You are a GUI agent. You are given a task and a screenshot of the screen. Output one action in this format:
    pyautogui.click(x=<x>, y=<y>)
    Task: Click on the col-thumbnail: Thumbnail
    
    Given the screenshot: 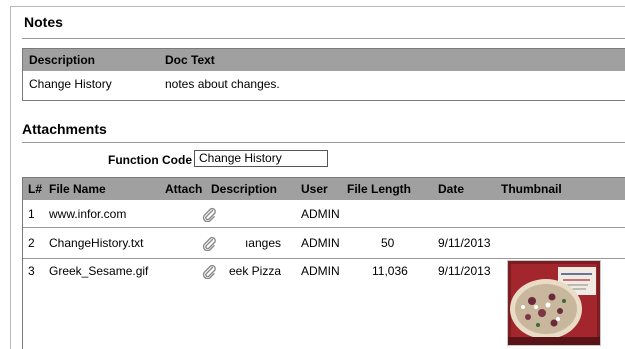 What is the action you would take?
    pyautogui.click(x=531, y=189)
    